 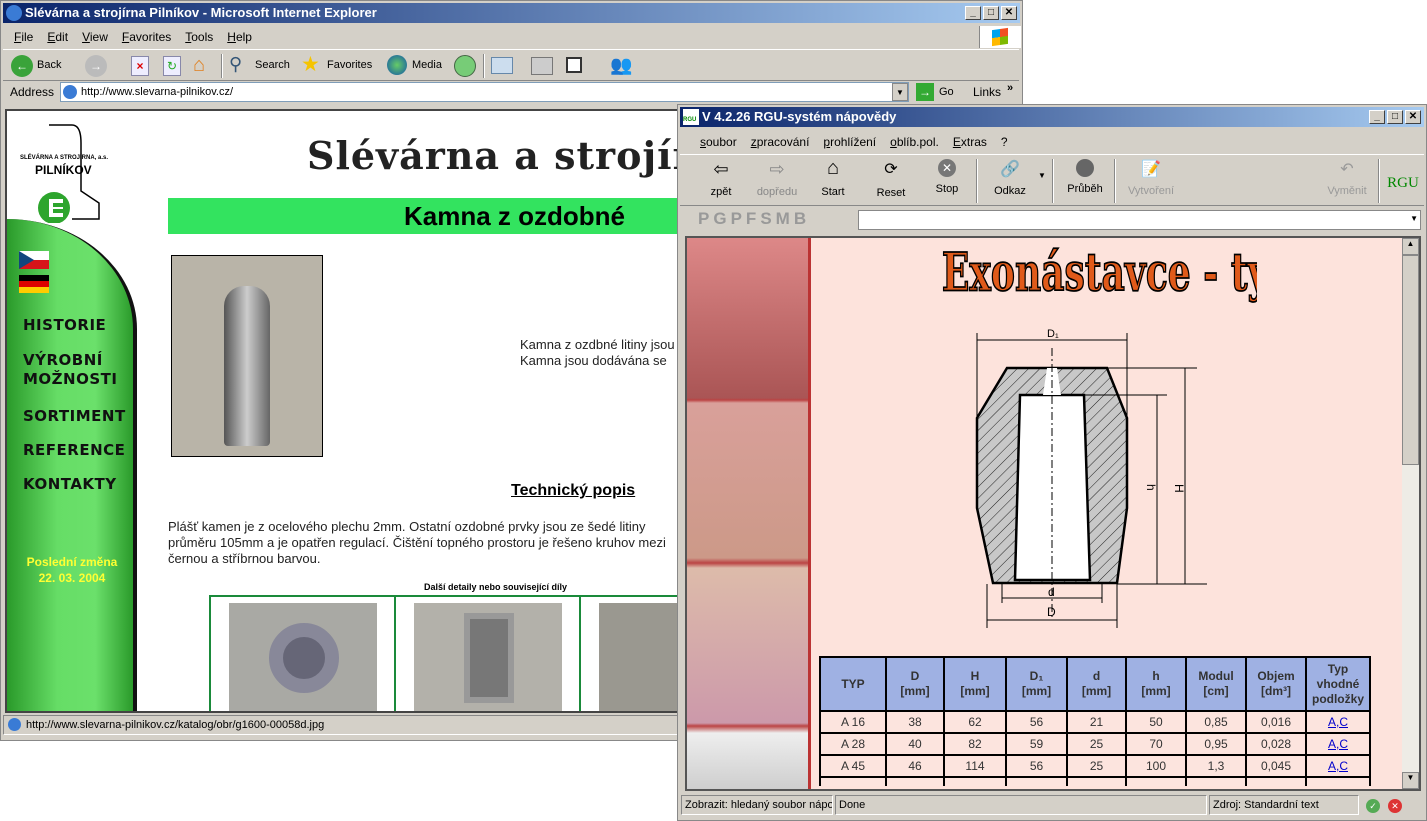 I want to click on nav-sortiment: SORTIMENT, so click(x=74, y=416).